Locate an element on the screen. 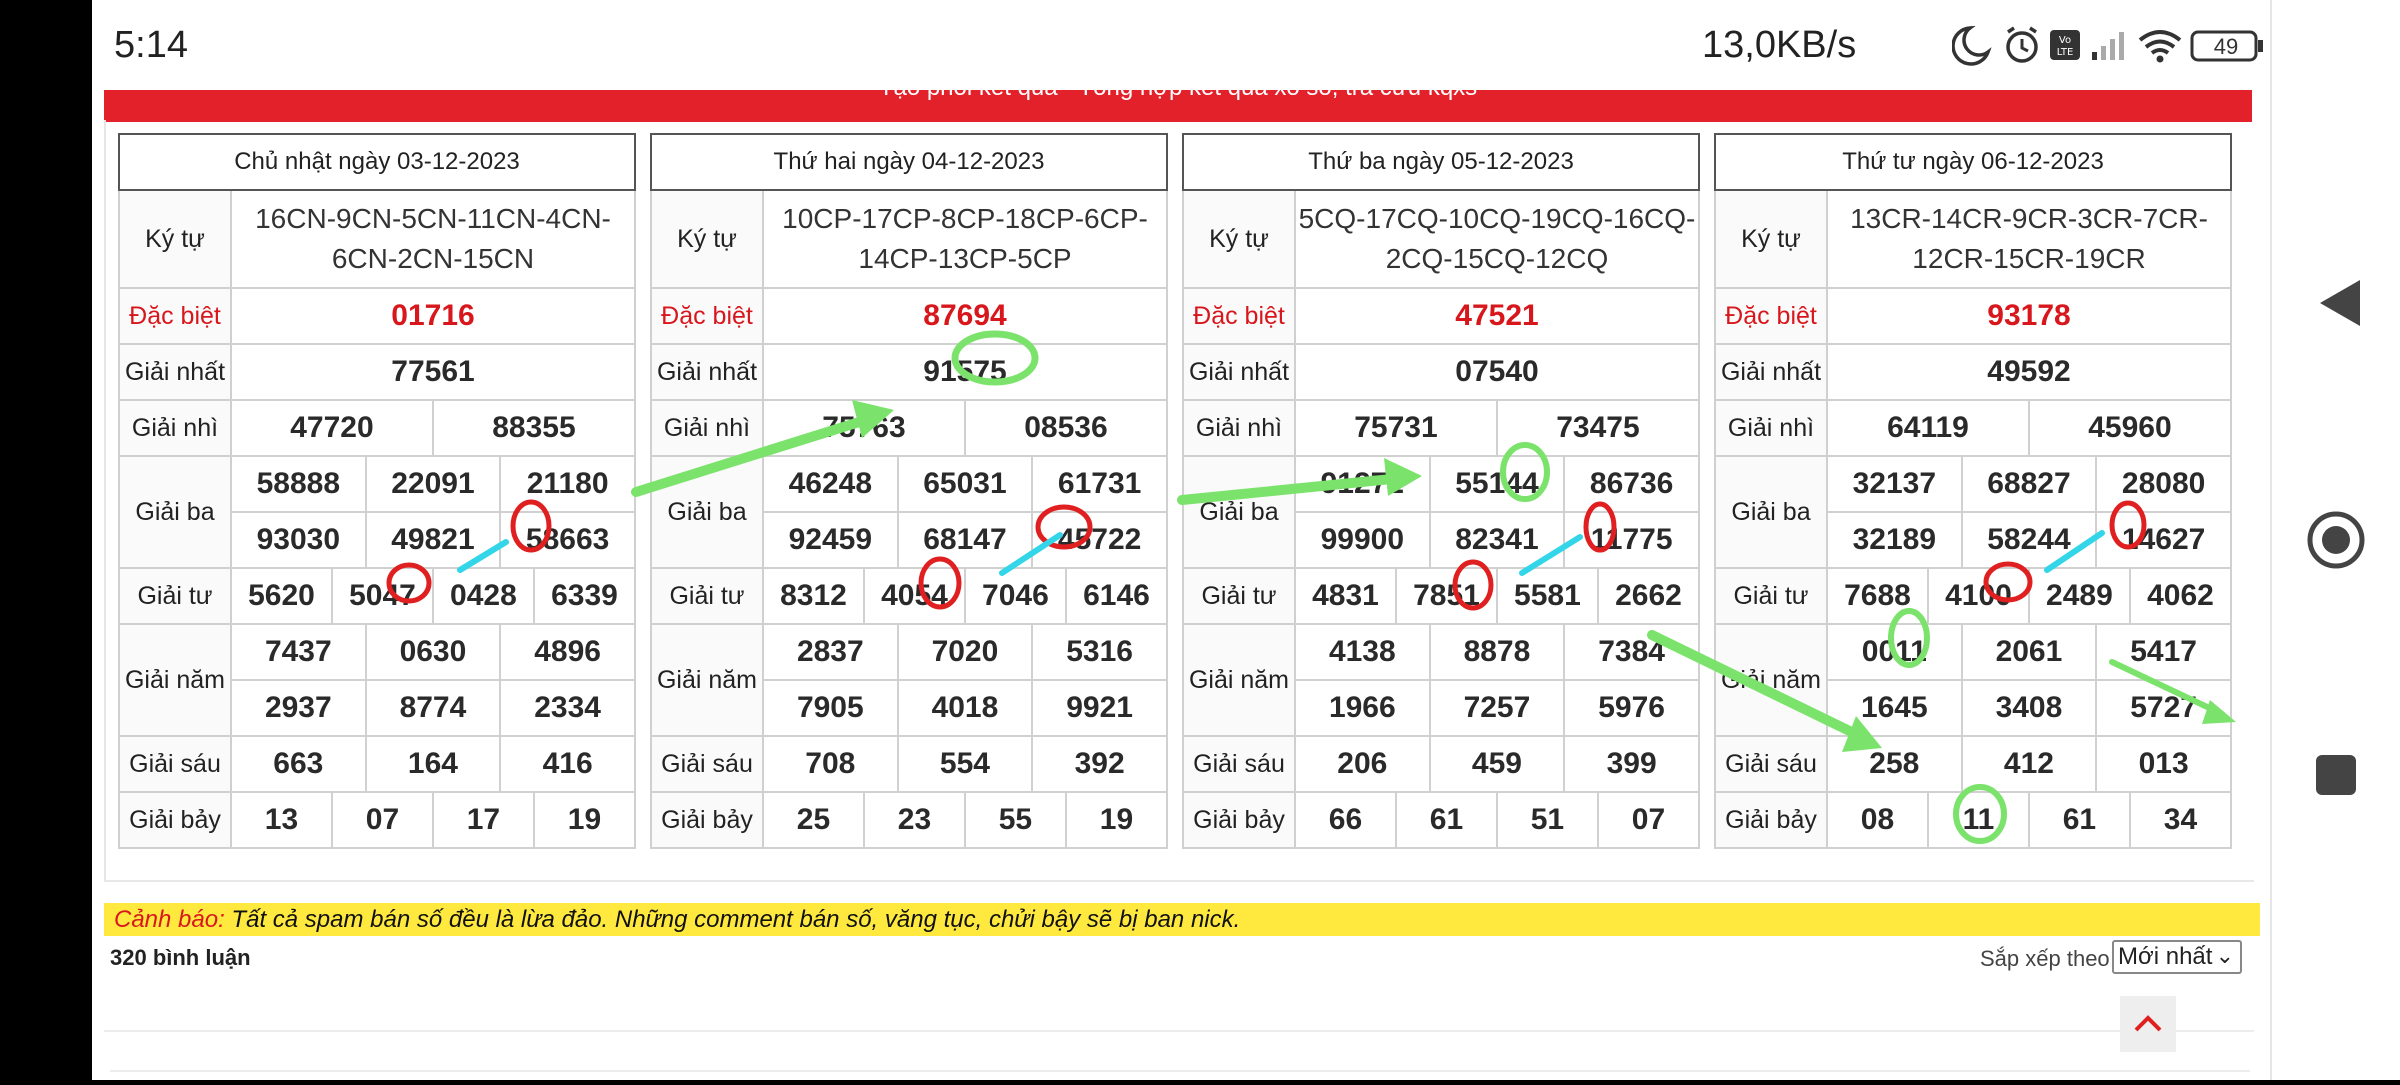 This screenshot has height=1085, width=2400. label-g6: Giải sáu is located at coordinates (175, 764).